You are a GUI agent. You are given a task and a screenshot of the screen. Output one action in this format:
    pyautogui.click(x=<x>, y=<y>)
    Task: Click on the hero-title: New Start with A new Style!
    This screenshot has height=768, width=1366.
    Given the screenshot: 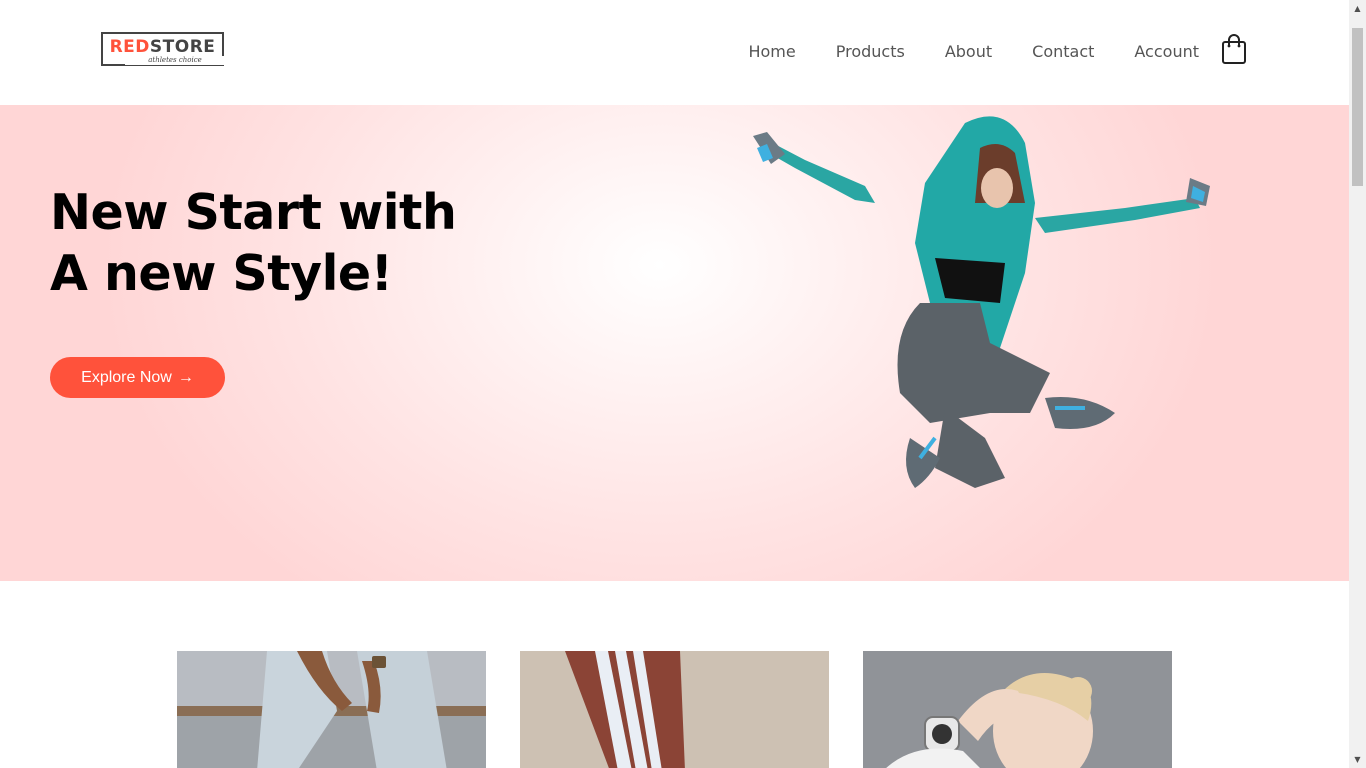 What is the action you would take?
    pyautogui.click(x=253, y=243)
    